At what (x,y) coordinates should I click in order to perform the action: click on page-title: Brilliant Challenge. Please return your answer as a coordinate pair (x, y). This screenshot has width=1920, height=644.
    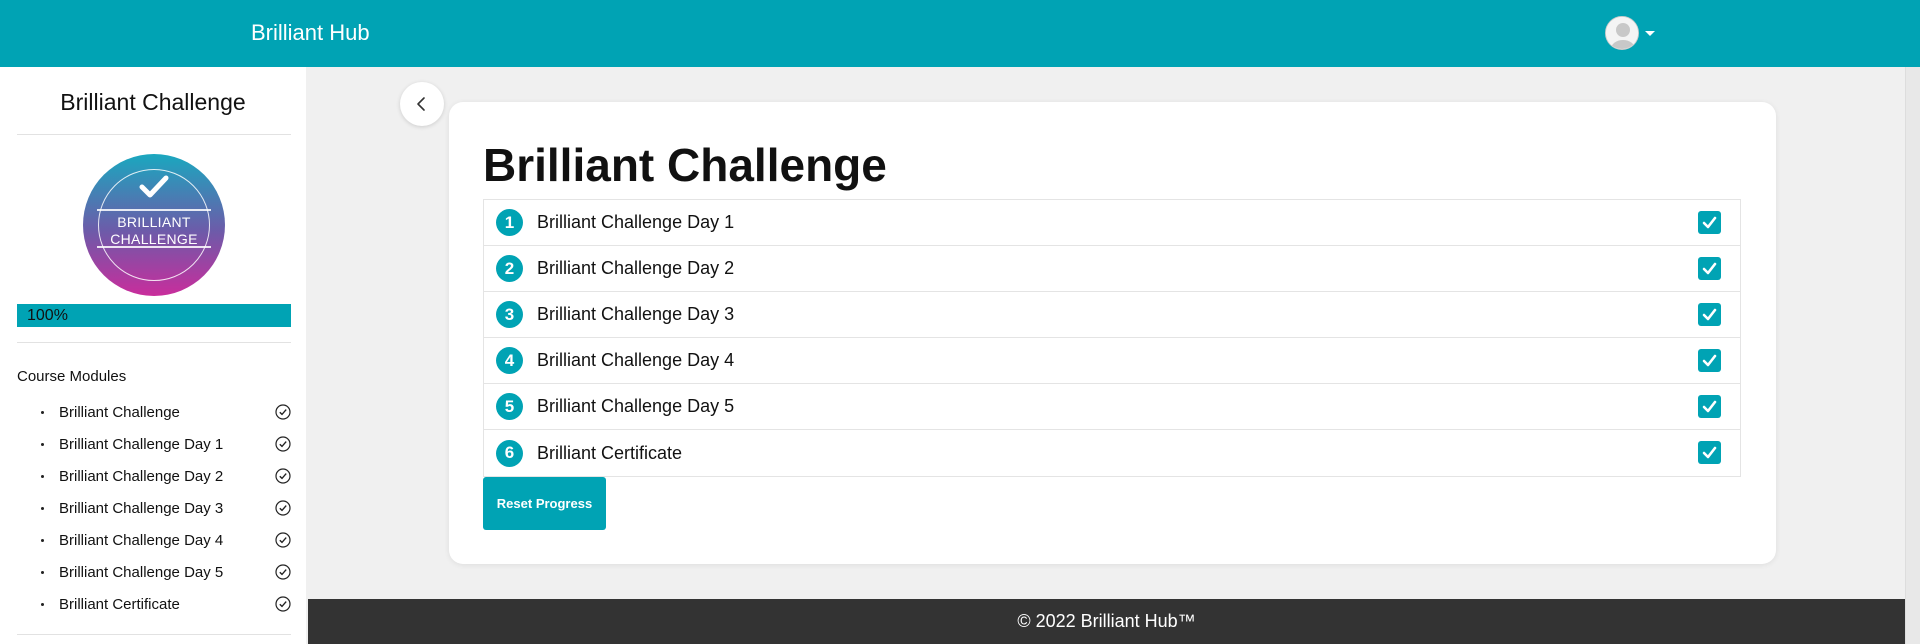
    Looking at the image, I should click on (685, 165).